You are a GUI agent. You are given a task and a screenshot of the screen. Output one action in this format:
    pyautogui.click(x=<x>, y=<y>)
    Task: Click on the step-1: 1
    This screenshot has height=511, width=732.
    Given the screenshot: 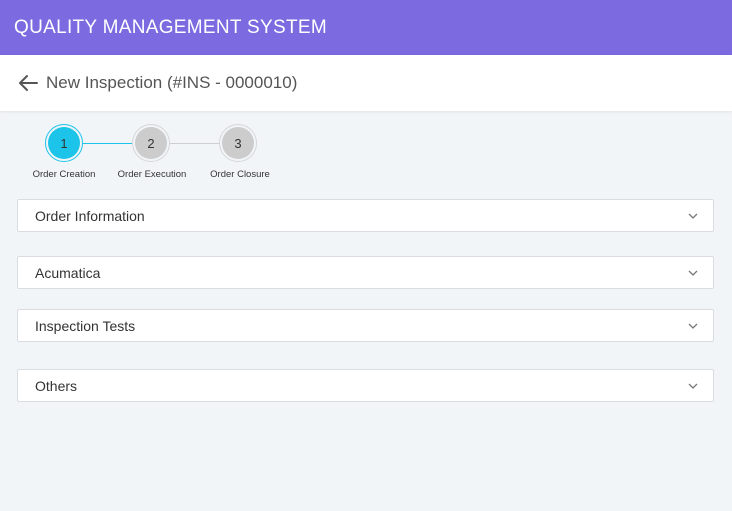 What is the action you would take?
    pyautogui.click(x=64, y=143)
    